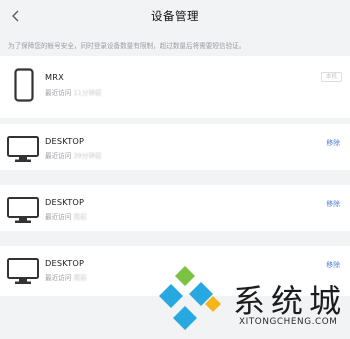  I want to click on last-visit: 最近访问 39分钟前, so click(73, 155).